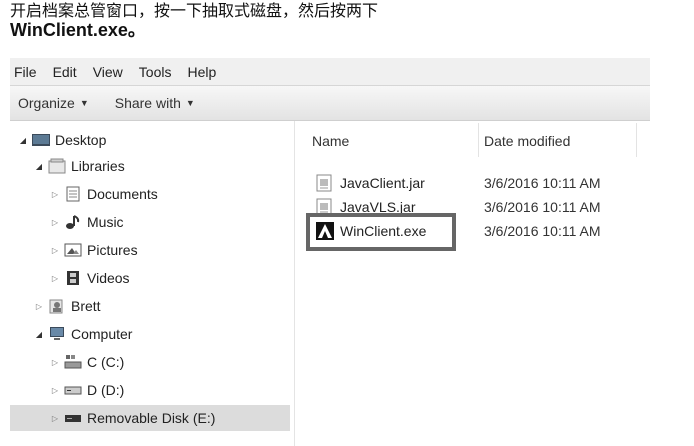 The image size is (694, 446). I want to click on tree-label-drive-d: D (D:), so click(106, 390).